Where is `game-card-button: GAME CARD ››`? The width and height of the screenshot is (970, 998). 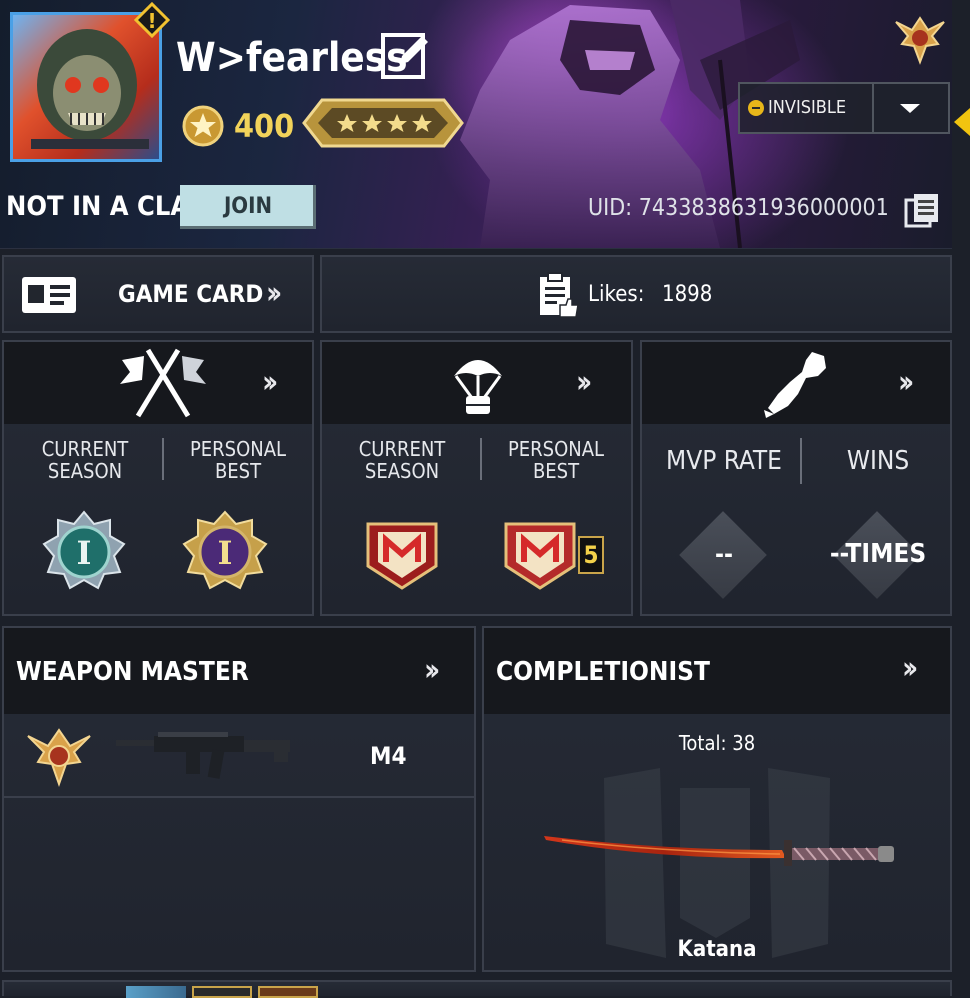 game-card-button: GAME CARD ›› is located at coordinates (158, 294).